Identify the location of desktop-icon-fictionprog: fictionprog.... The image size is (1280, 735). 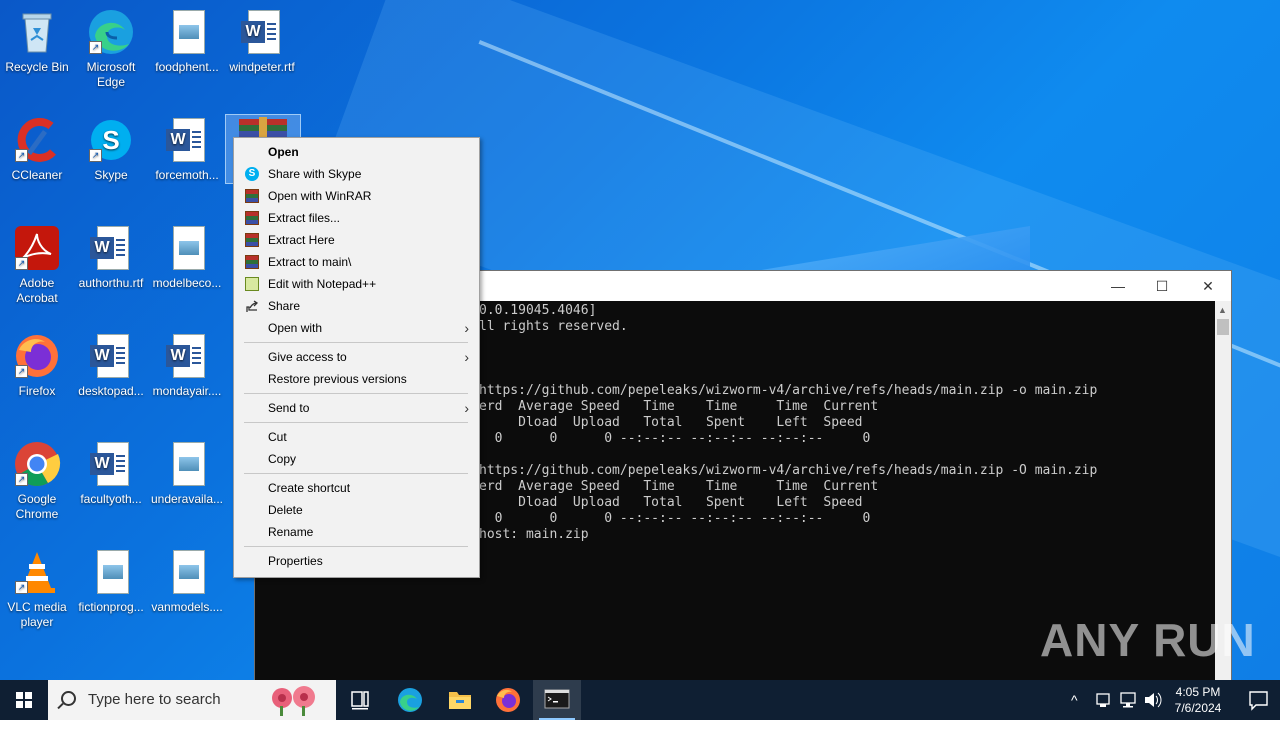
(111, 581).